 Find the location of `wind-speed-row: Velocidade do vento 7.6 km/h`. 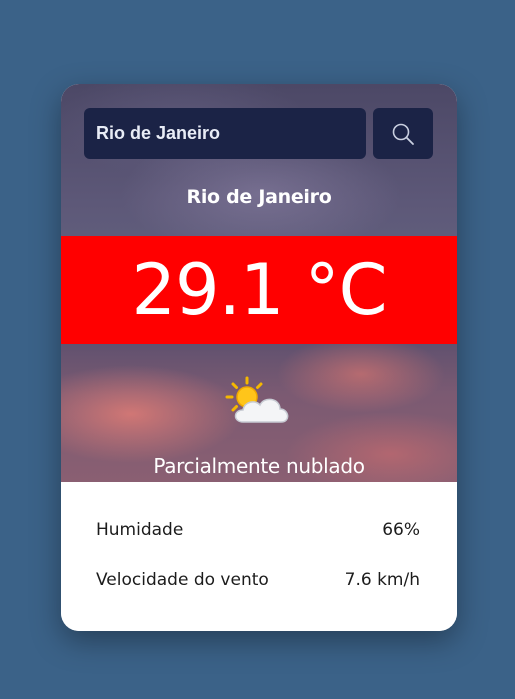

wind-speed-row: Velocidade do vento 7.6 km/h is located at coordinates (258, 580).